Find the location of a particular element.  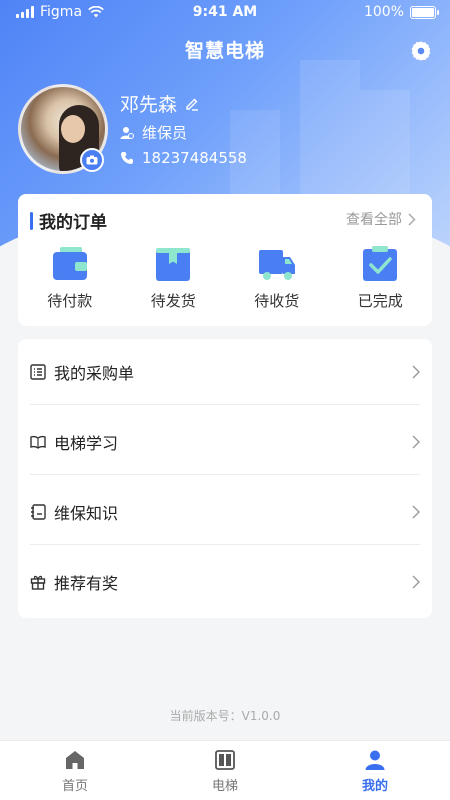

clipboard-check-icon is located at coordinates (380, 263).